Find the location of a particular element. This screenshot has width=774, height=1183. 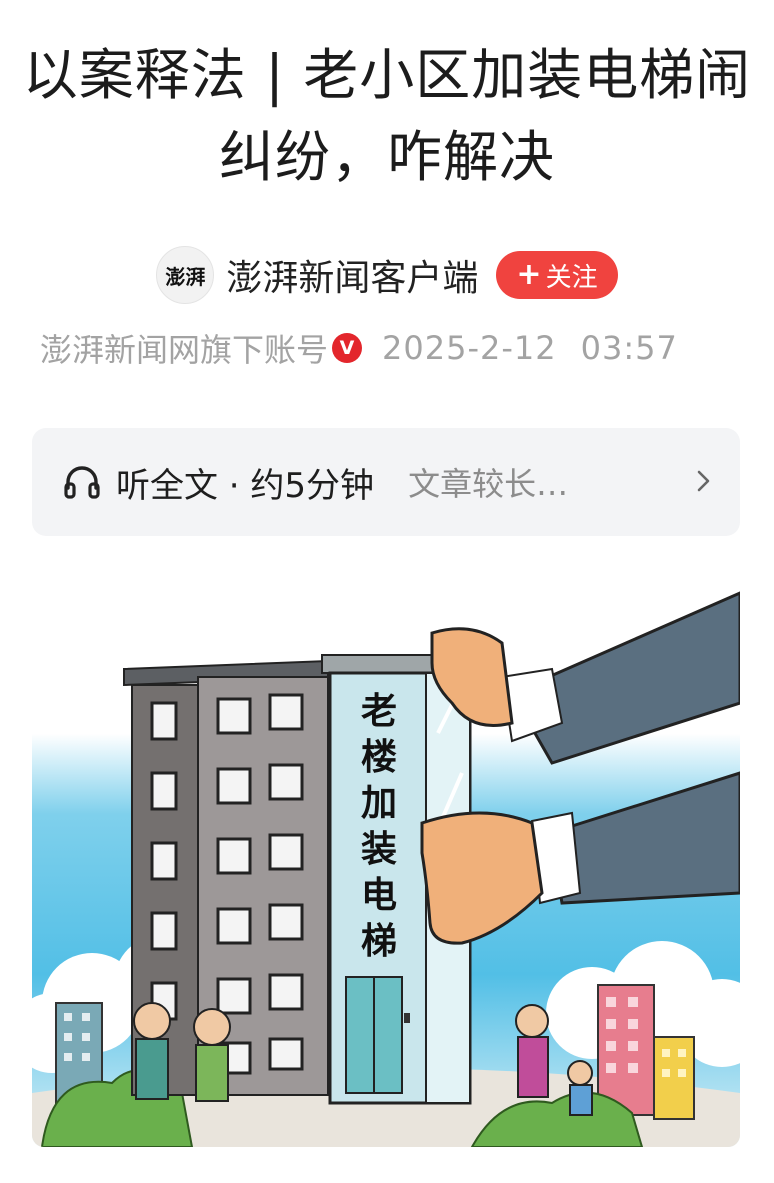

article-meta: 澎湃新闻网旗下账号 V 2025-2-12 03:57 is located at coordinates (359, 348).